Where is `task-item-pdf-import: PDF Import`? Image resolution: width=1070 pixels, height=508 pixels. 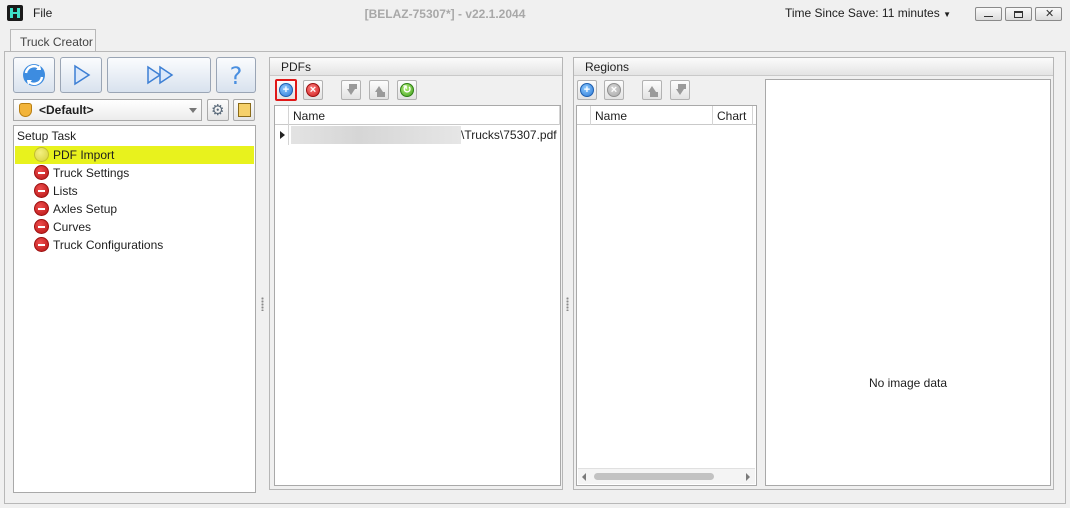 task-item-pdf-import: PDF Import is located at coordinates (134, 155).